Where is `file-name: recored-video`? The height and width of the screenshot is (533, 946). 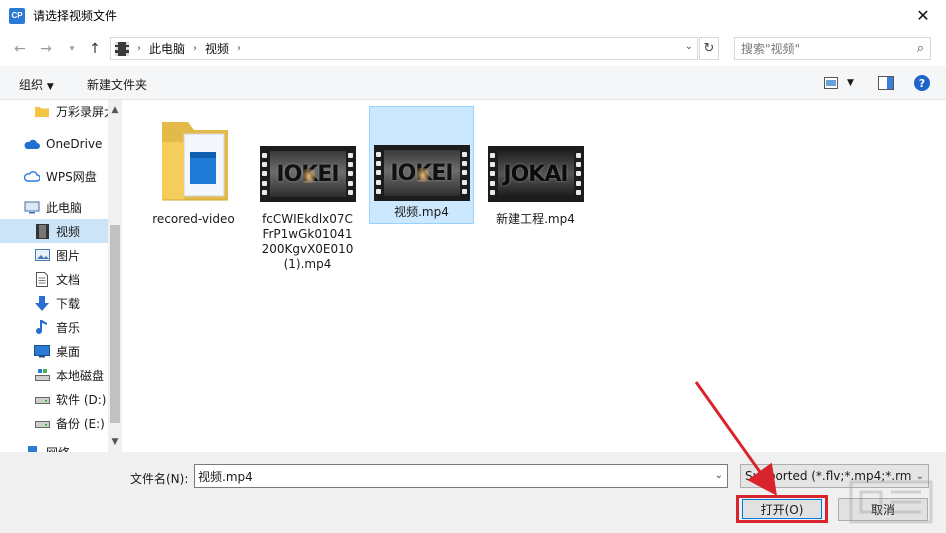 file-name: recored-video is located at coordinates (193, 219).